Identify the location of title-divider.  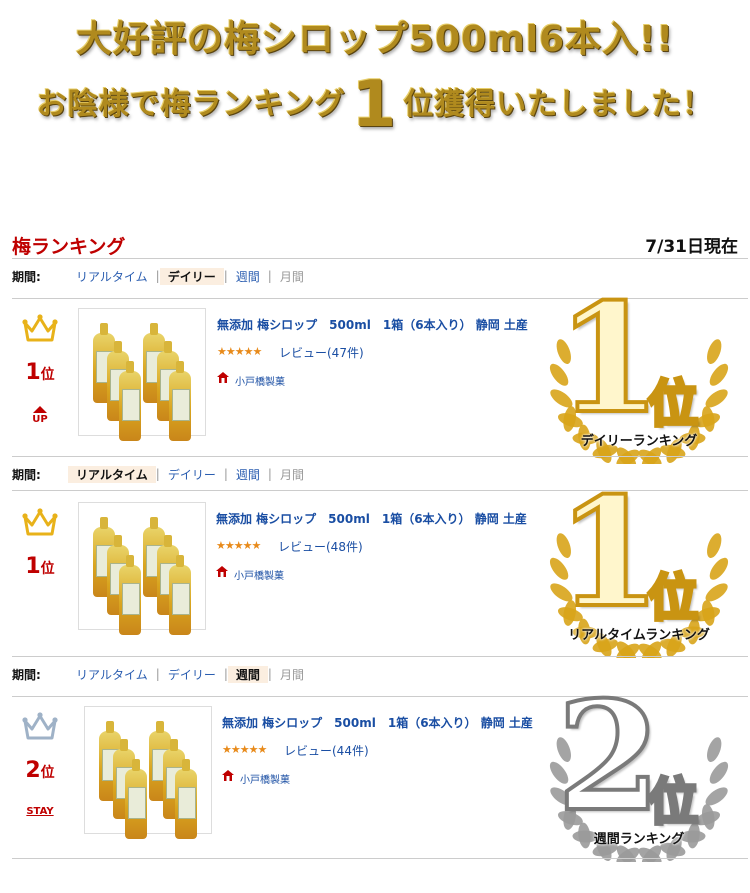
(380, 258).